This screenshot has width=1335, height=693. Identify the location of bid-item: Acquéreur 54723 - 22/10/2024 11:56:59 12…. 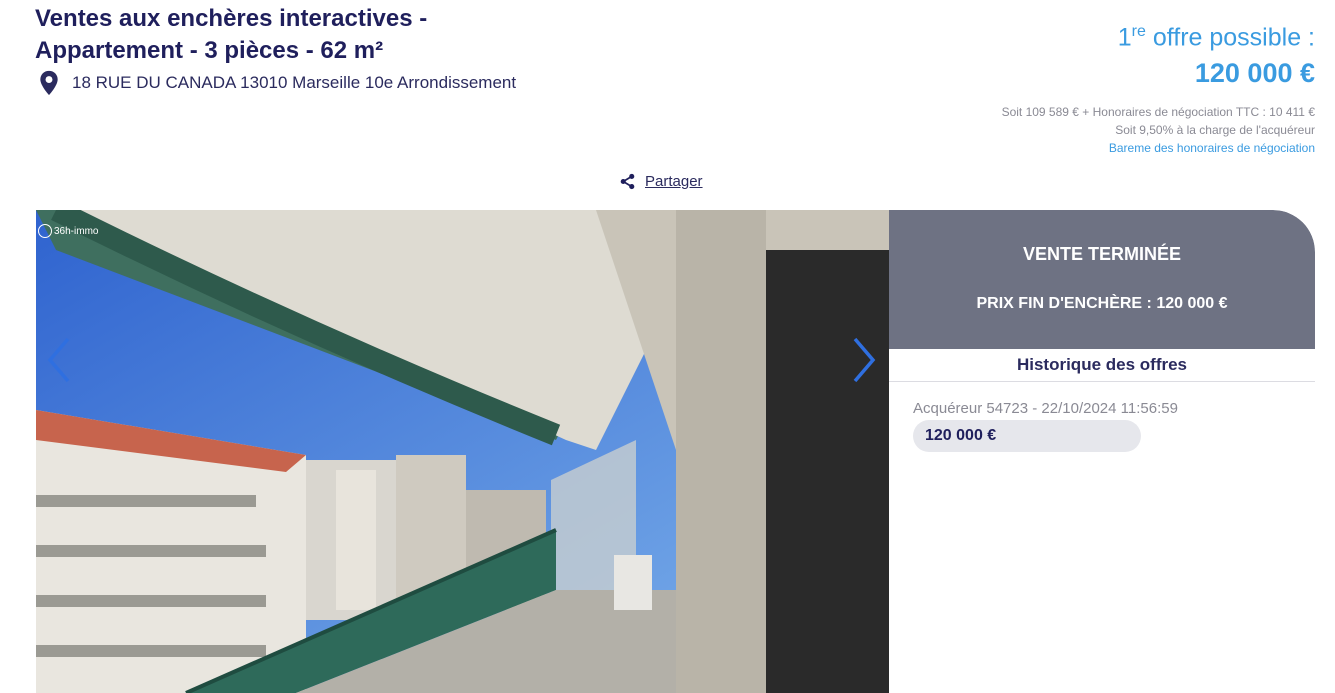
(1114, 426).